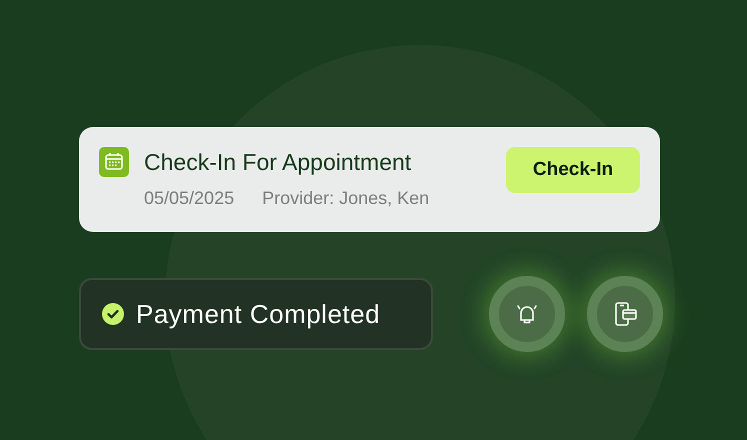  Describe the element at coordinates (346, 198) in the screenshot. I see `provider-name: Provider: Jones, Ken` at that location.